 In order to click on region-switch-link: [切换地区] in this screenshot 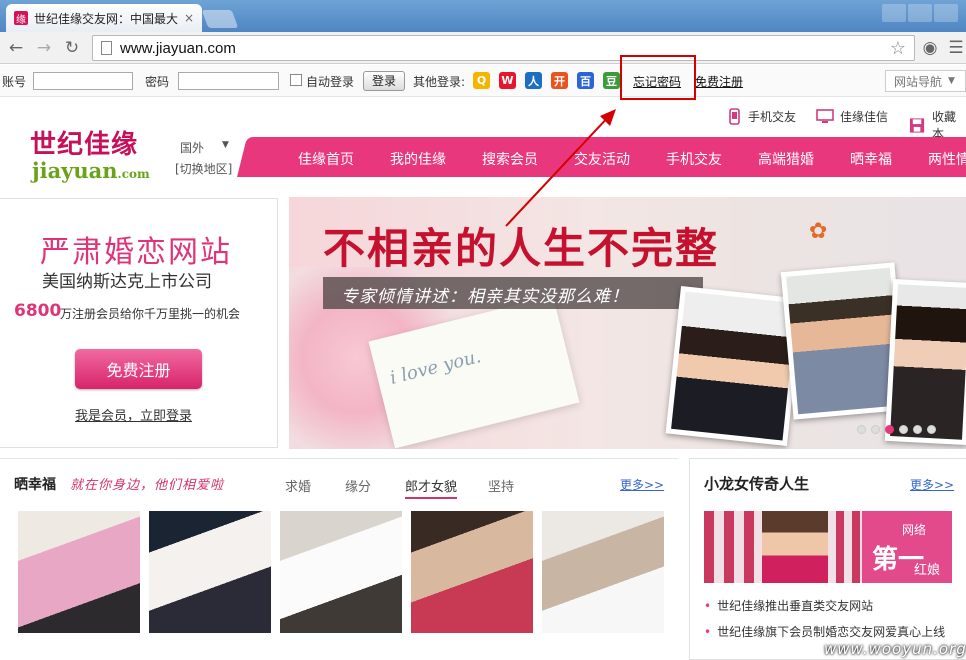, I will do `click(203, 168)`.